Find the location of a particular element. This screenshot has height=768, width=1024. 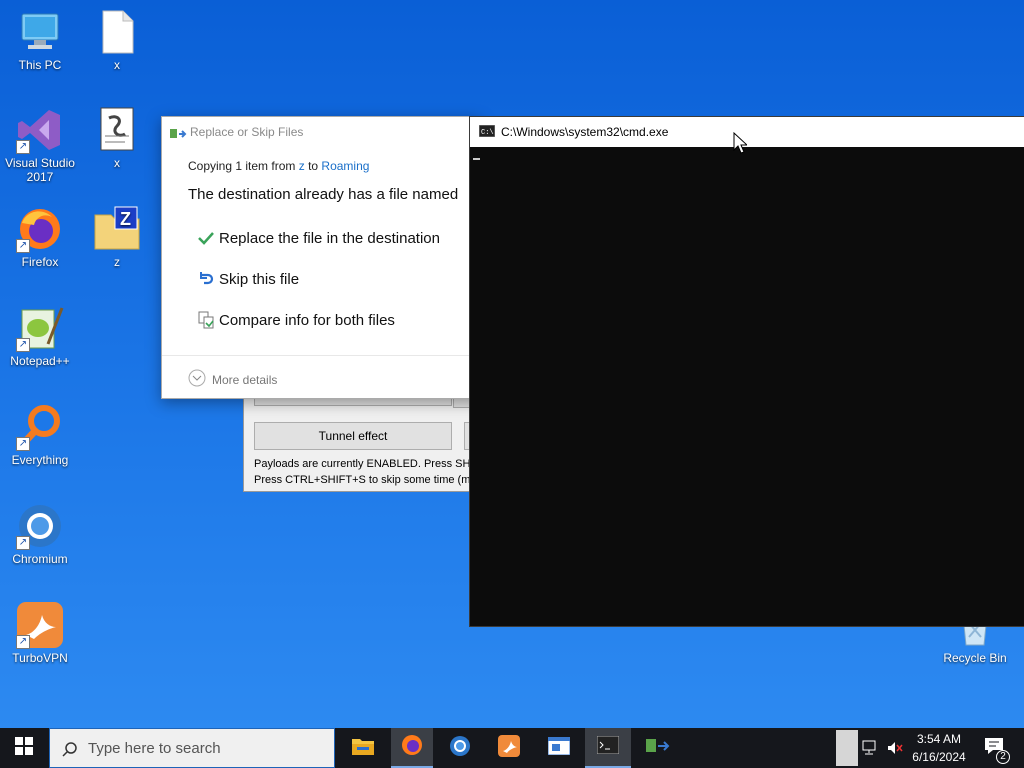

tunnel-effect-button: Tunnel effect is located at coordinates (353, 436).